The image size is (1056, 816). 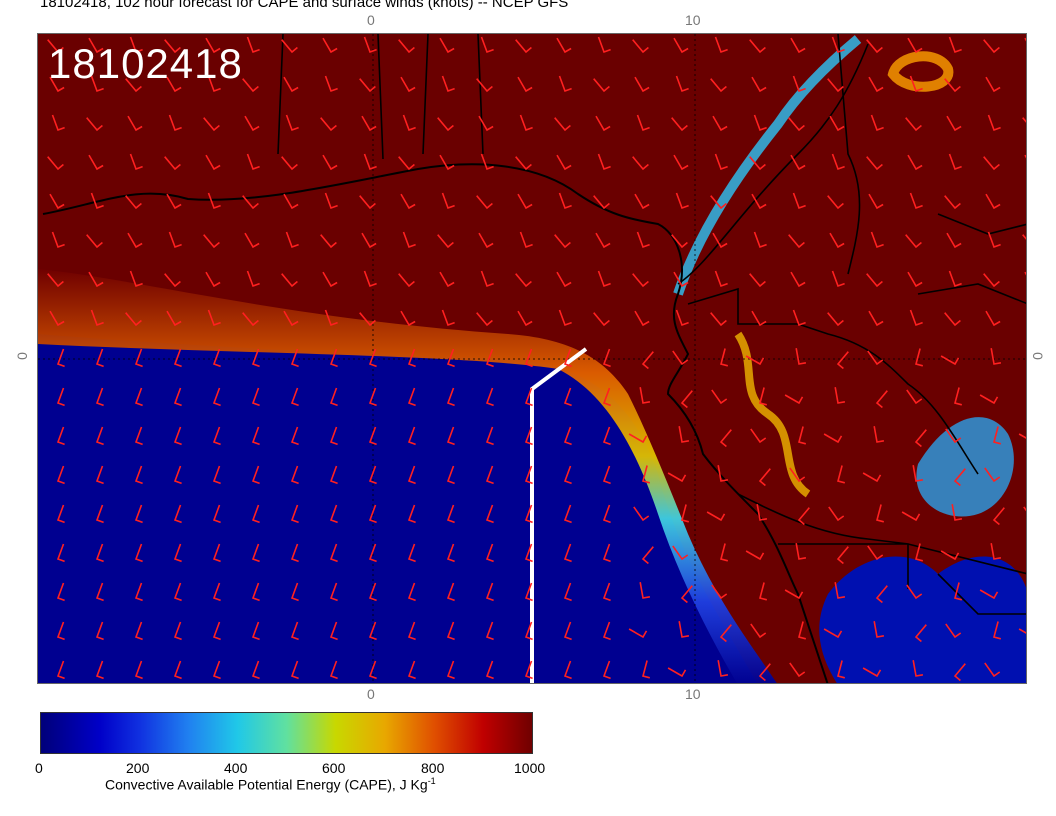 What do you see at coordinates (693, 694) in the screenshot?
I see `bottom-tick-10: 10` at bounding box center [693, 694].